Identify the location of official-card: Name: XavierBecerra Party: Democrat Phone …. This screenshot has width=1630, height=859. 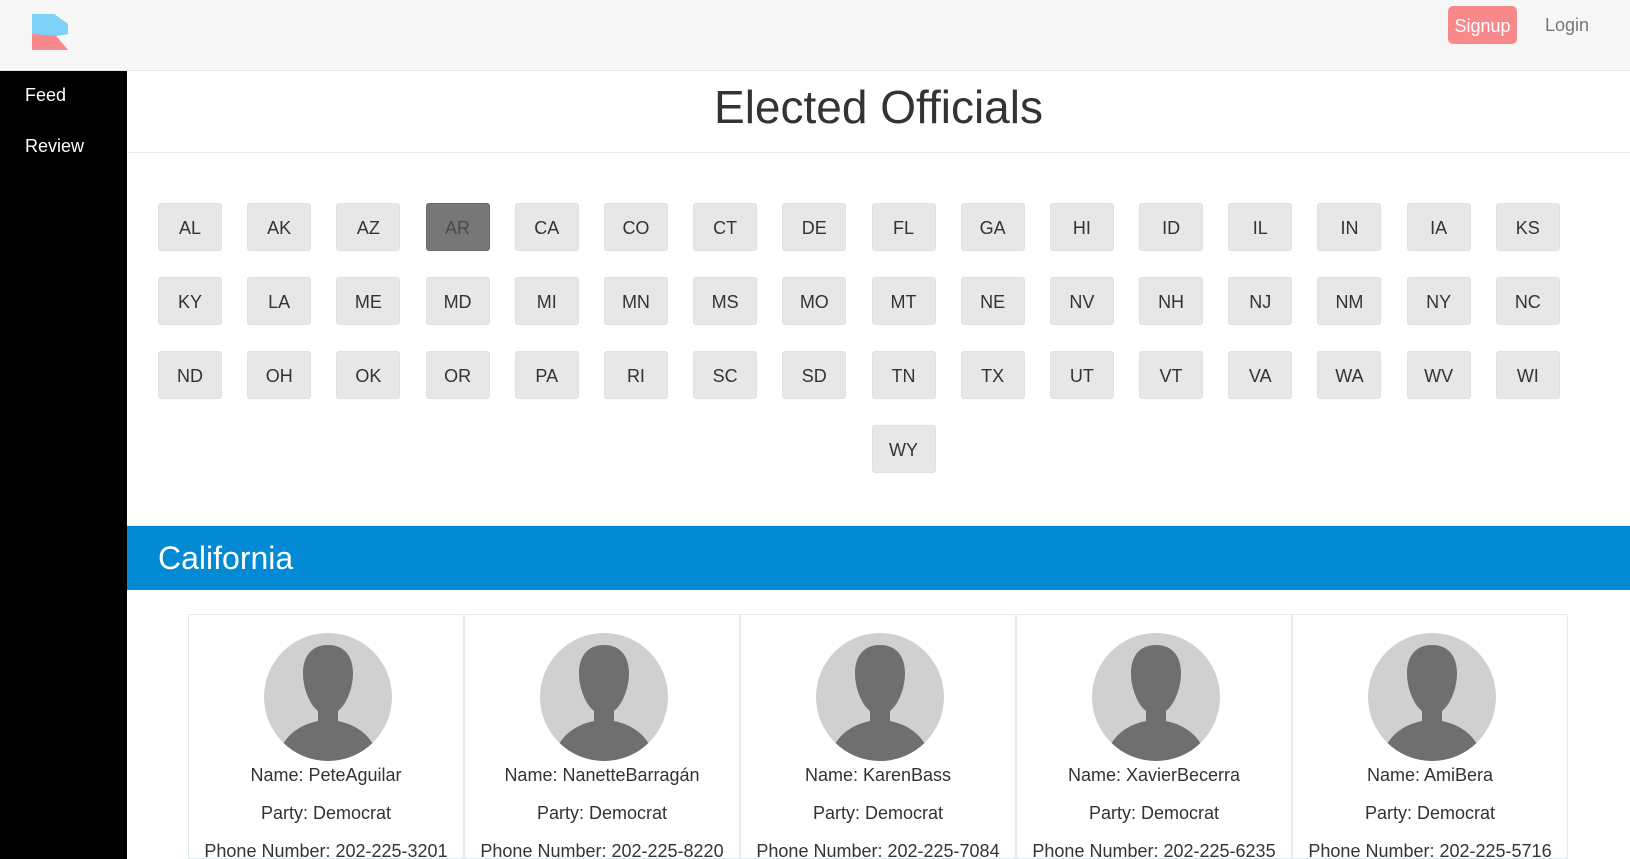
(1154, 736).